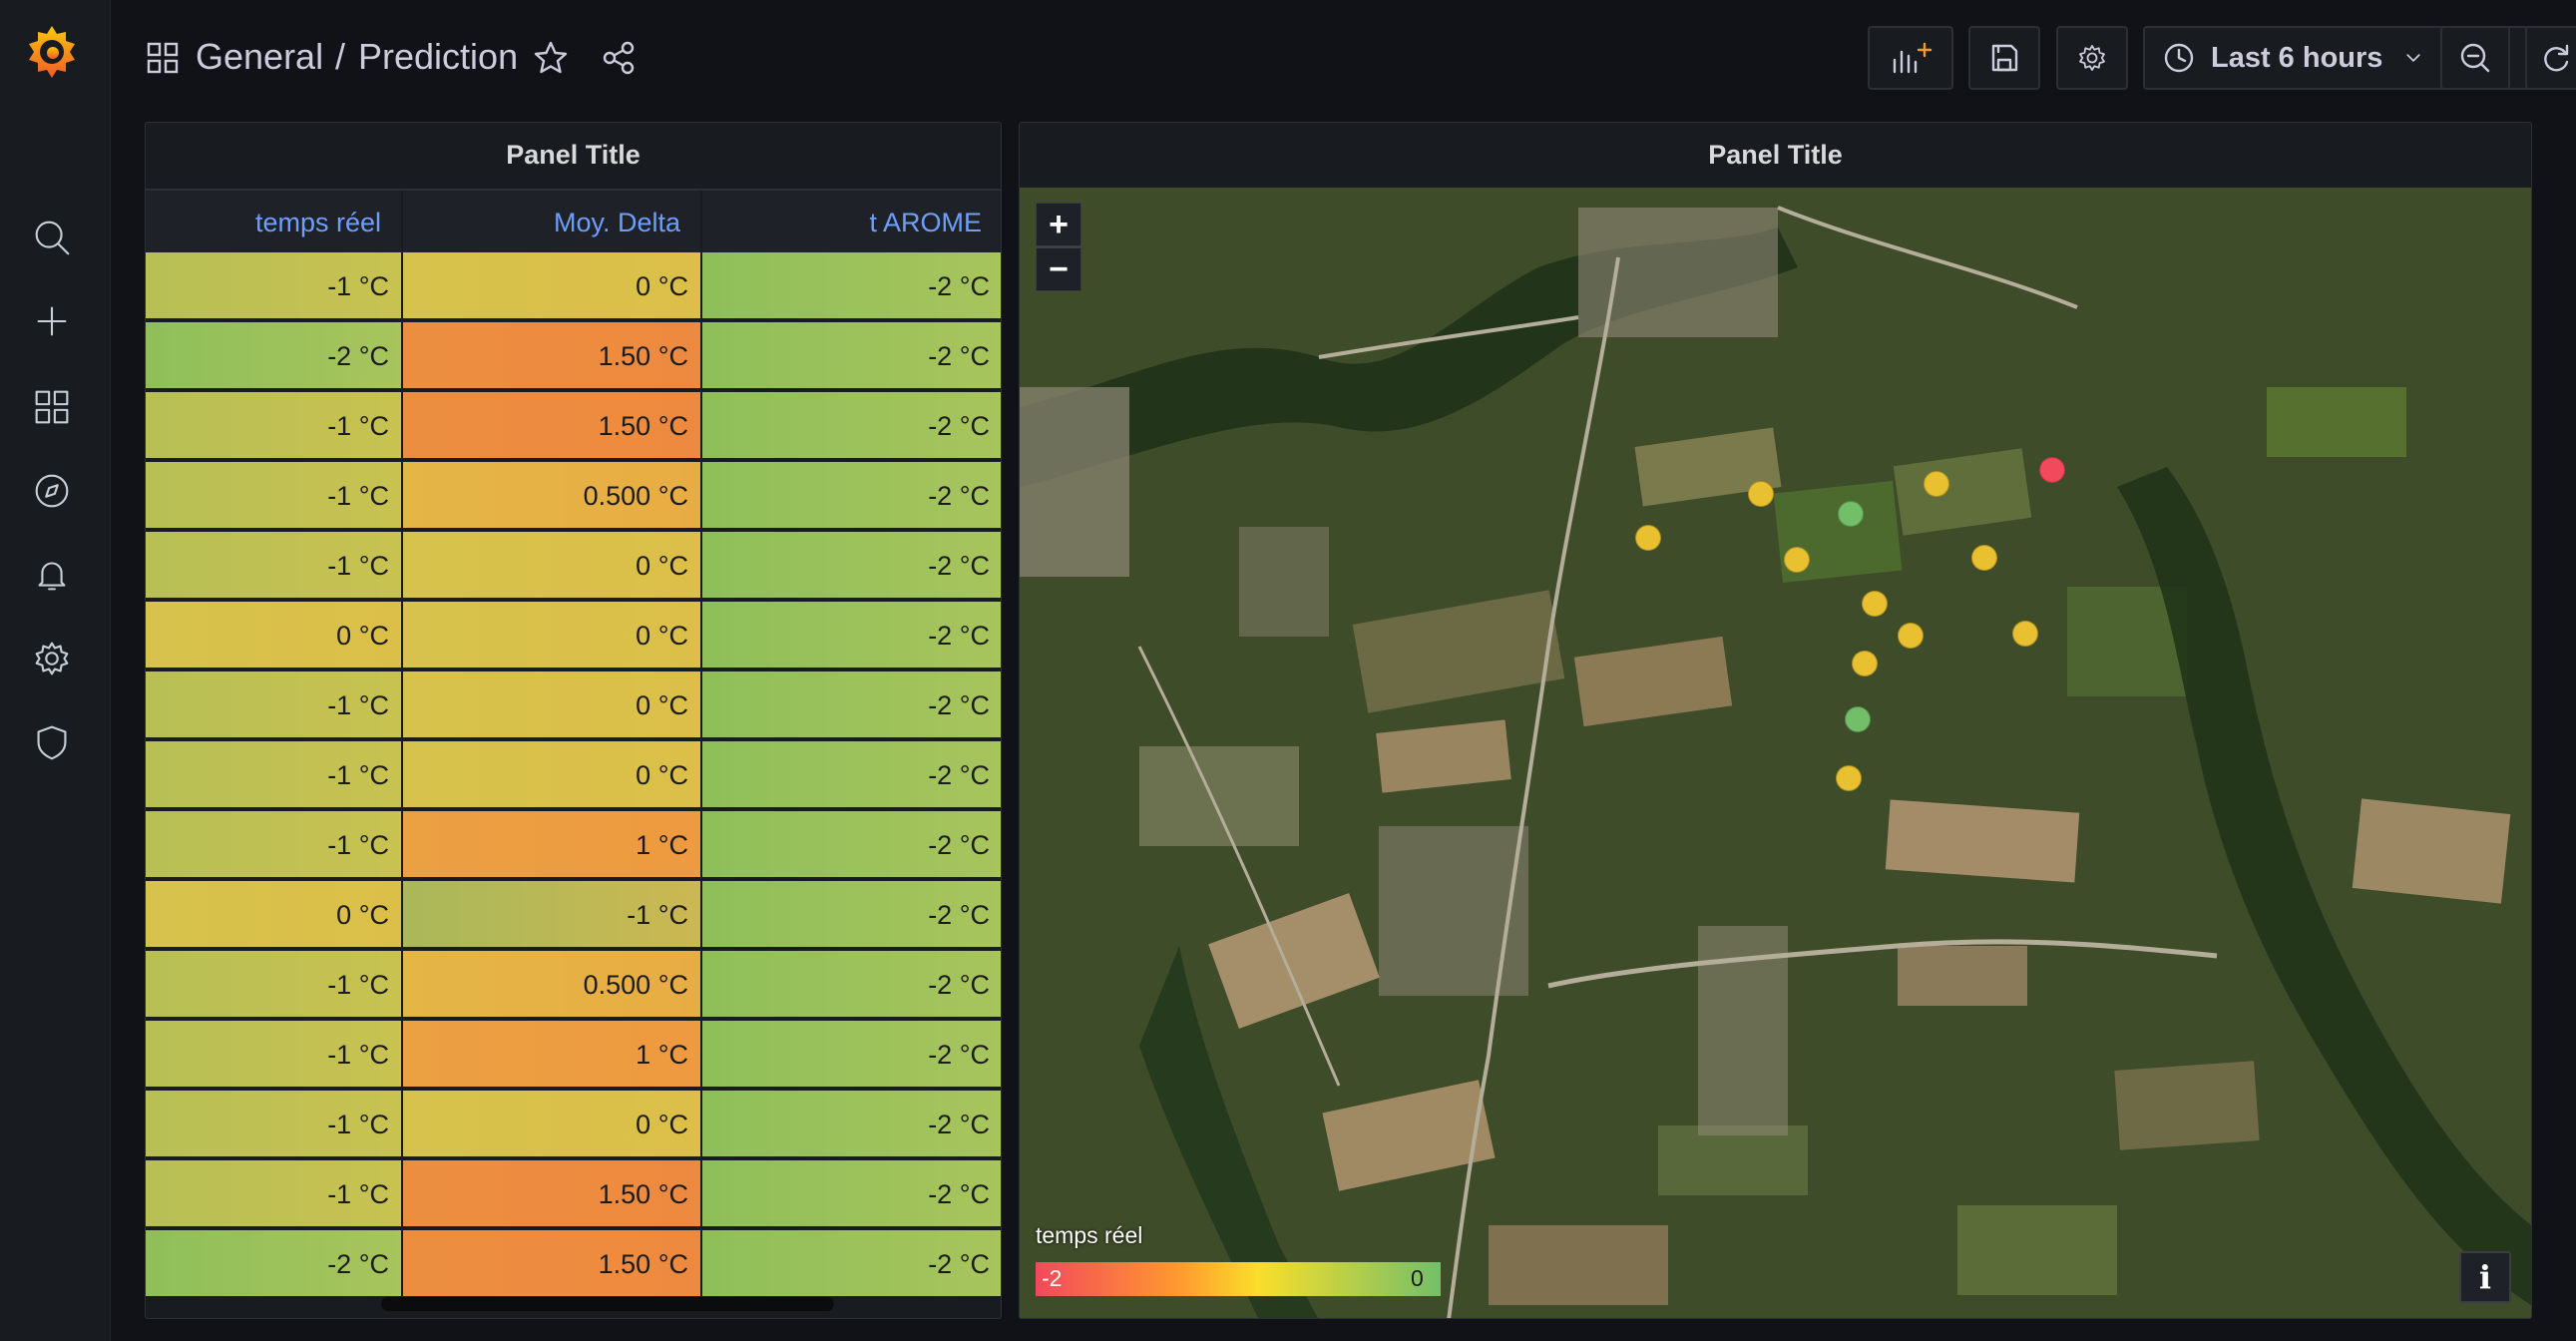  What do you see at coordinates (52, 237) in the screenshot?
I see `search-icon` at bounding box center [52, 237].